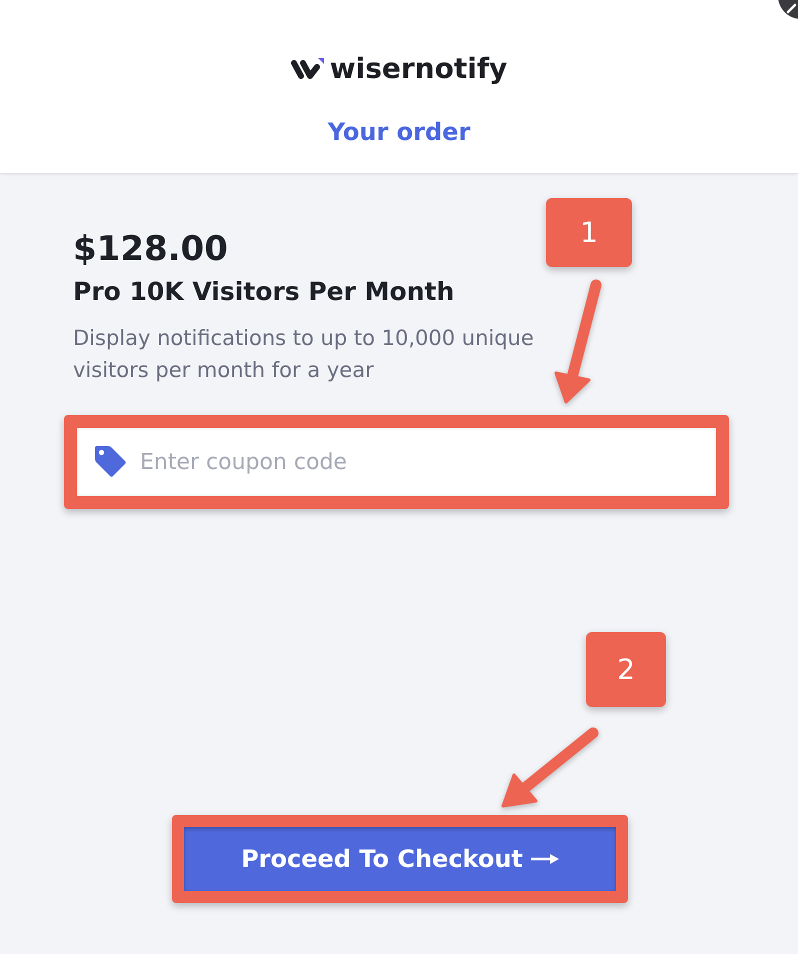 The image size is (798, 954). I want to click on plan-description: Display notifications to up to 10,000 unique visitors per month for a year, so click(304, 354).